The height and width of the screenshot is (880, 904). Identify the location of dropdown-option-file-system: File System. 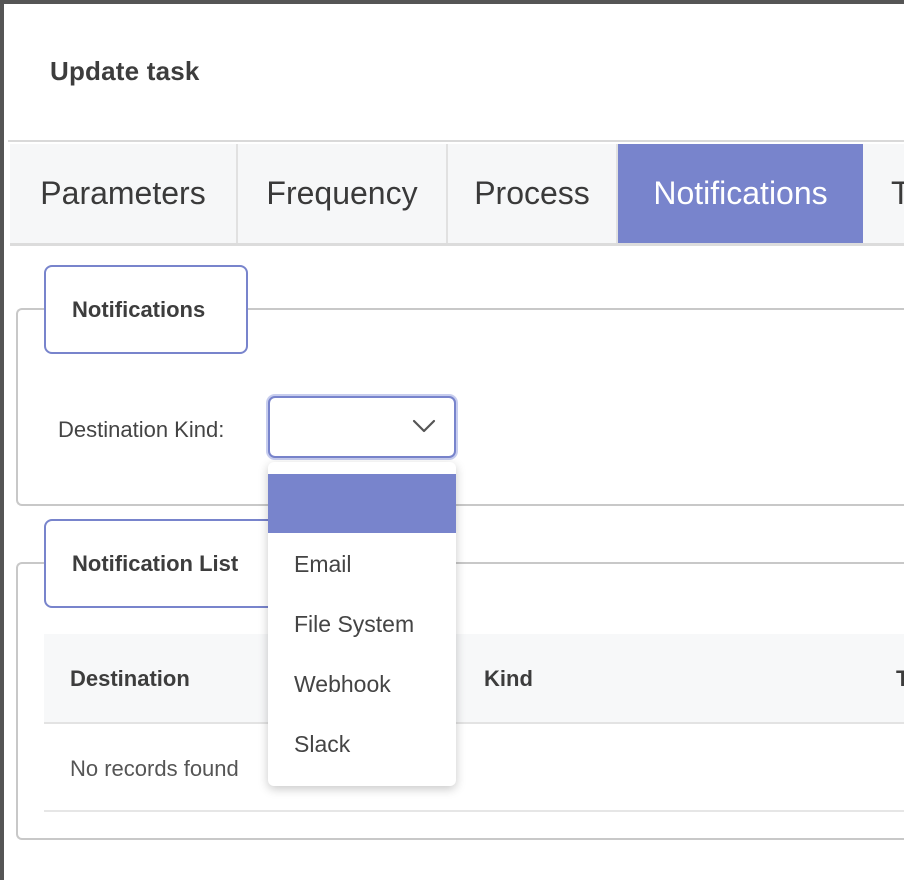
(362, 624).